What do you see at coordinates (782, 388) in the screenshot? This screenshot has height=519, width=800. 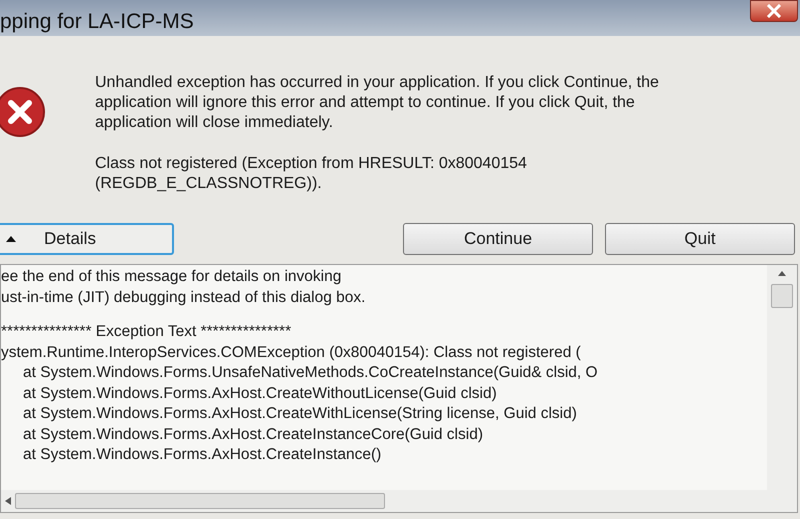 I see `vertical-scrollbar` at bounding box center [782, 388].